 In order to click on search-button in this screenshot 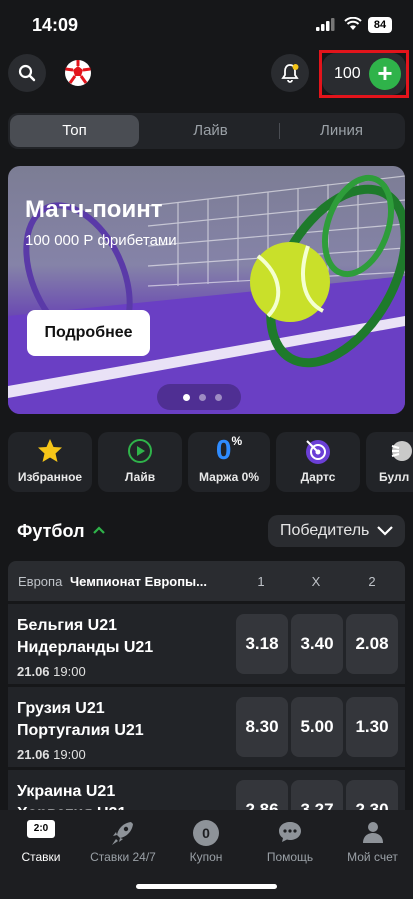, I will do `click(27, 73)`.